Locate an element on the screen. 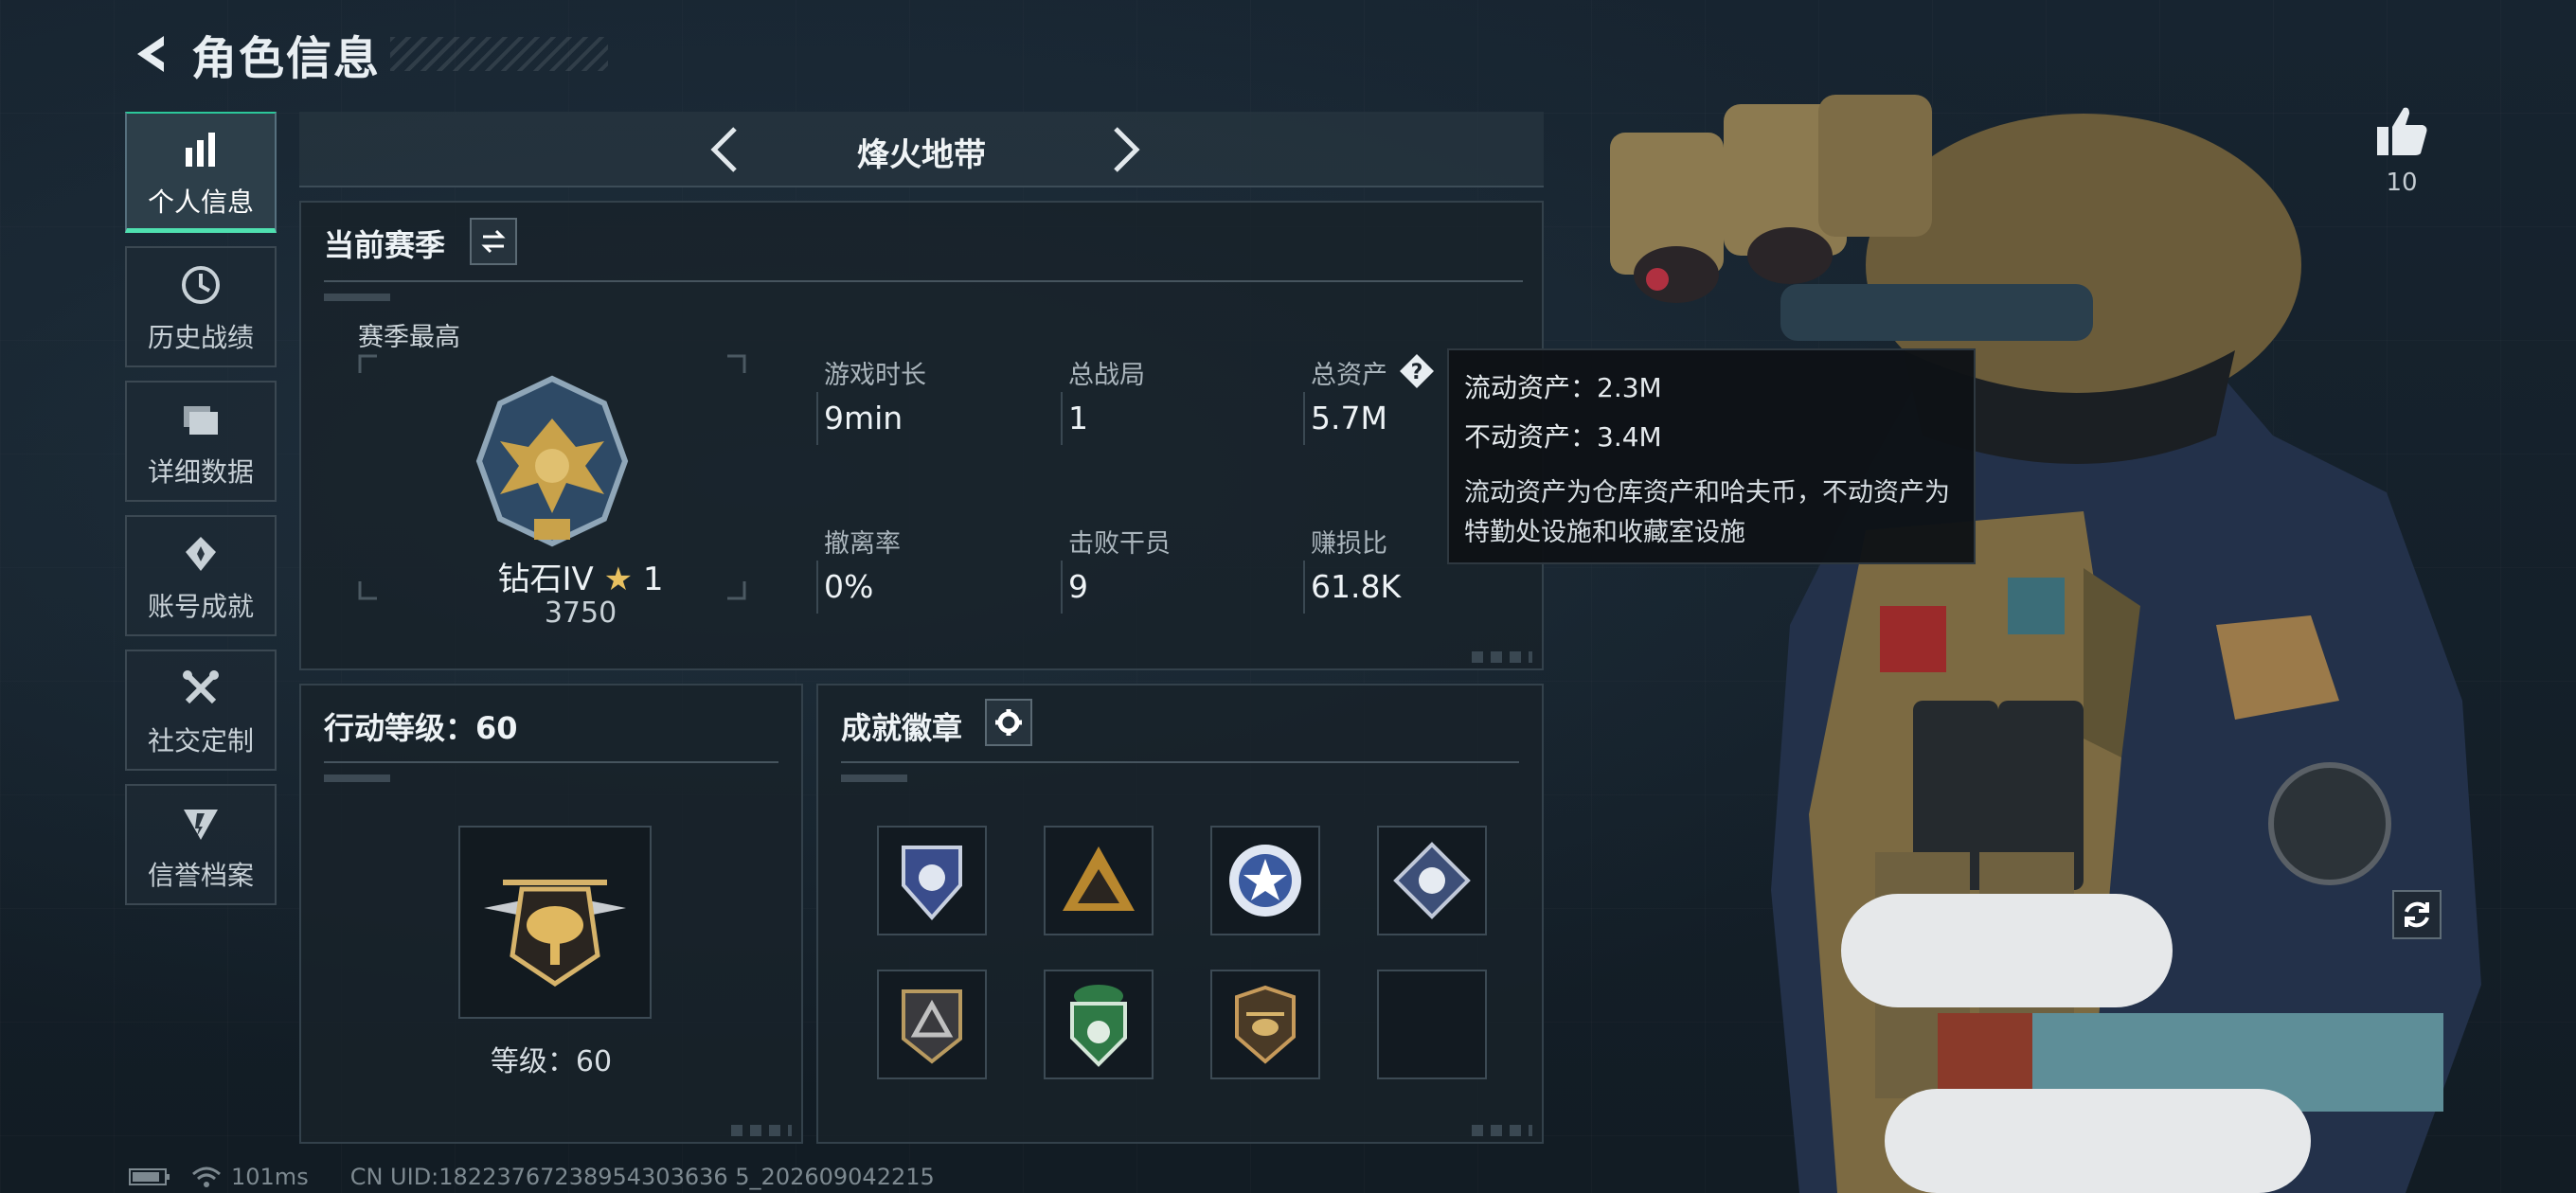 The width and height of the screenshot is (2576, 1193). next-season-button is located at coordinates (1127, 149).